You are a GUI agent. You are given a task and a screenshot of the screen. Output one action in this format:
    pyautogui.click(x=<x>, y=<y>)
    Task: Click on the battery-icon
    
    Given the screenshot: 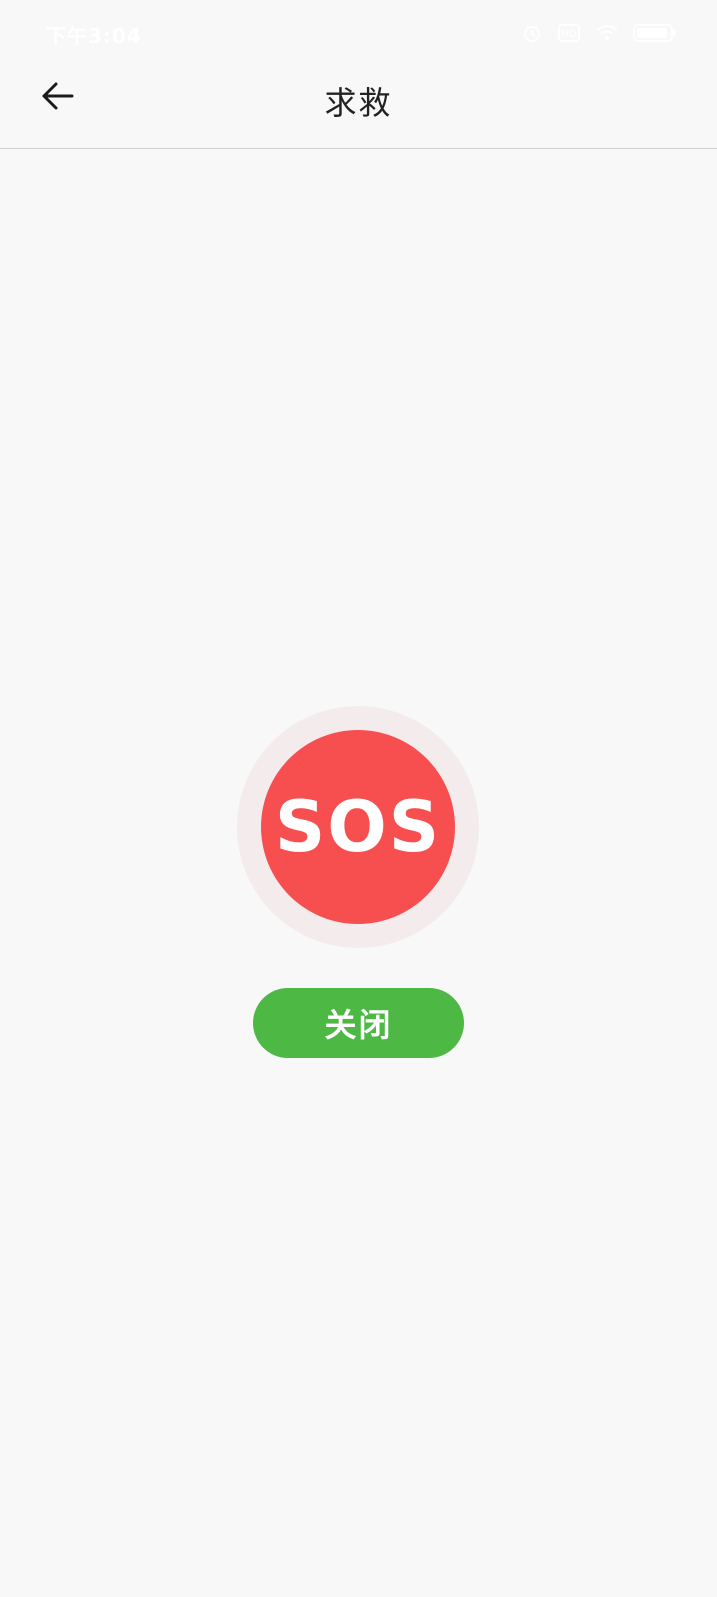 What is the action you would take?
    pyautogui.click(x=655, y=33)
    